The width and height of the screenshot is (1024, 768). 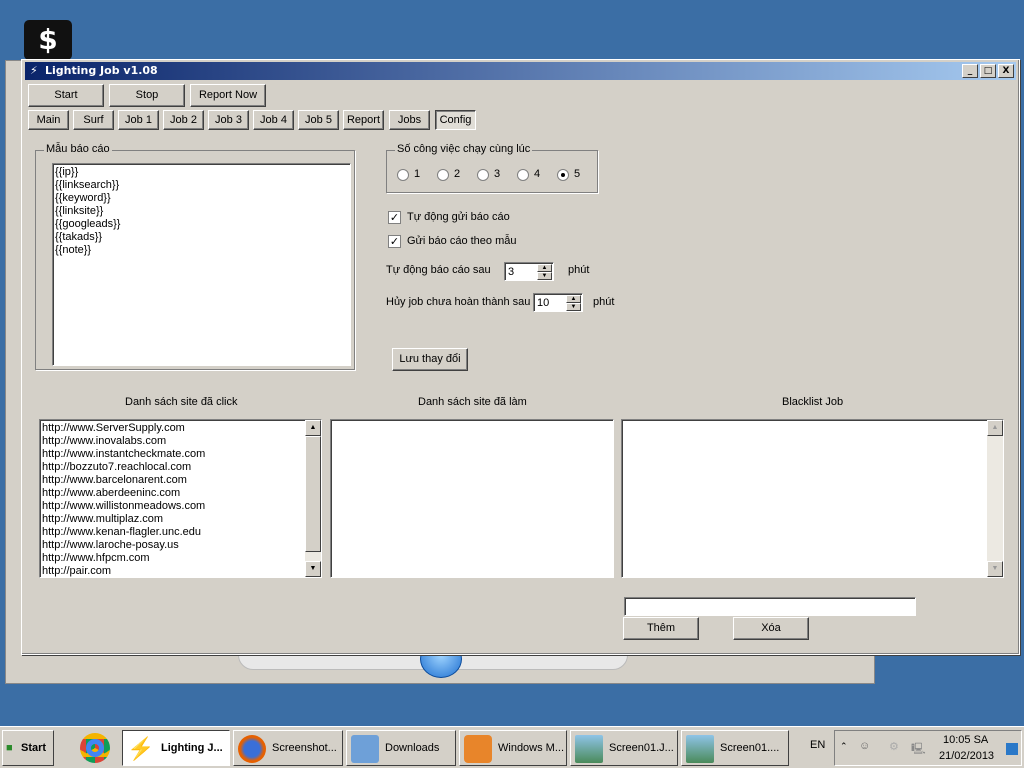 I want to click on tab-job-3: Job 3, so click(x=228, y=120).